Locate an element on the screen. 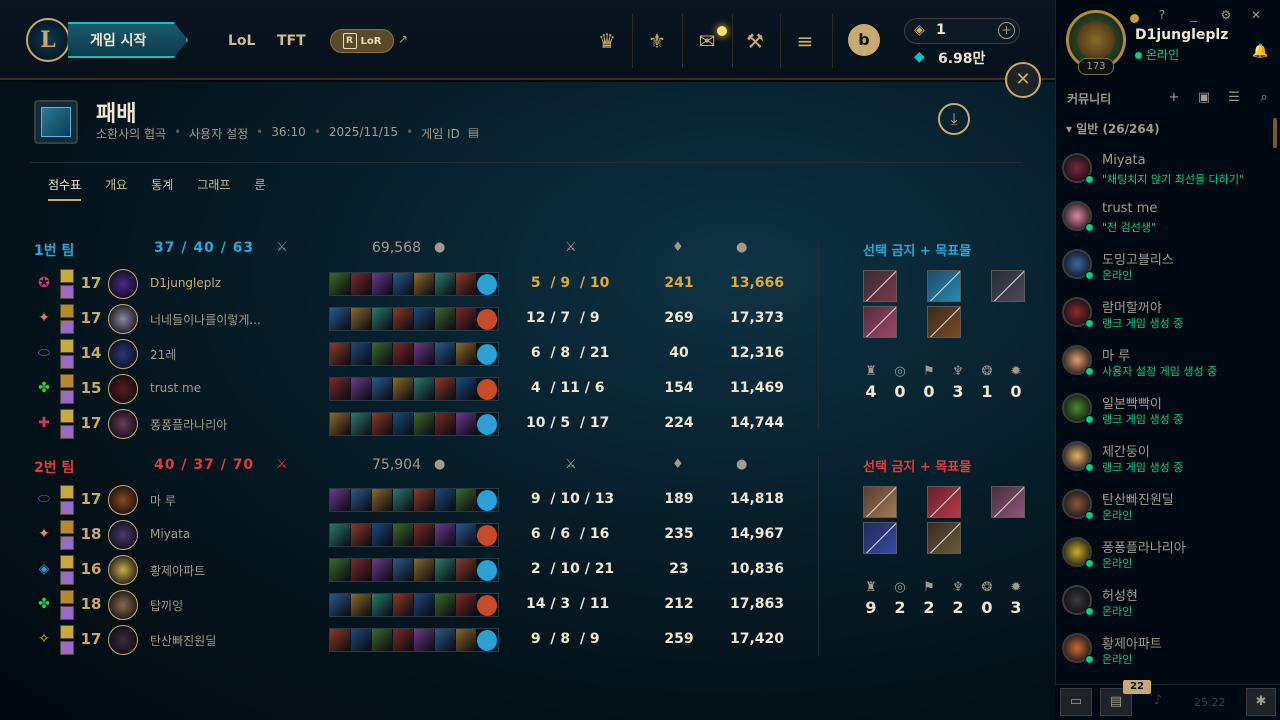 This screenshot has width=1280, height=720. friend-item: 도밍고블리스 온라인 is located at coordinates (1165, 271).